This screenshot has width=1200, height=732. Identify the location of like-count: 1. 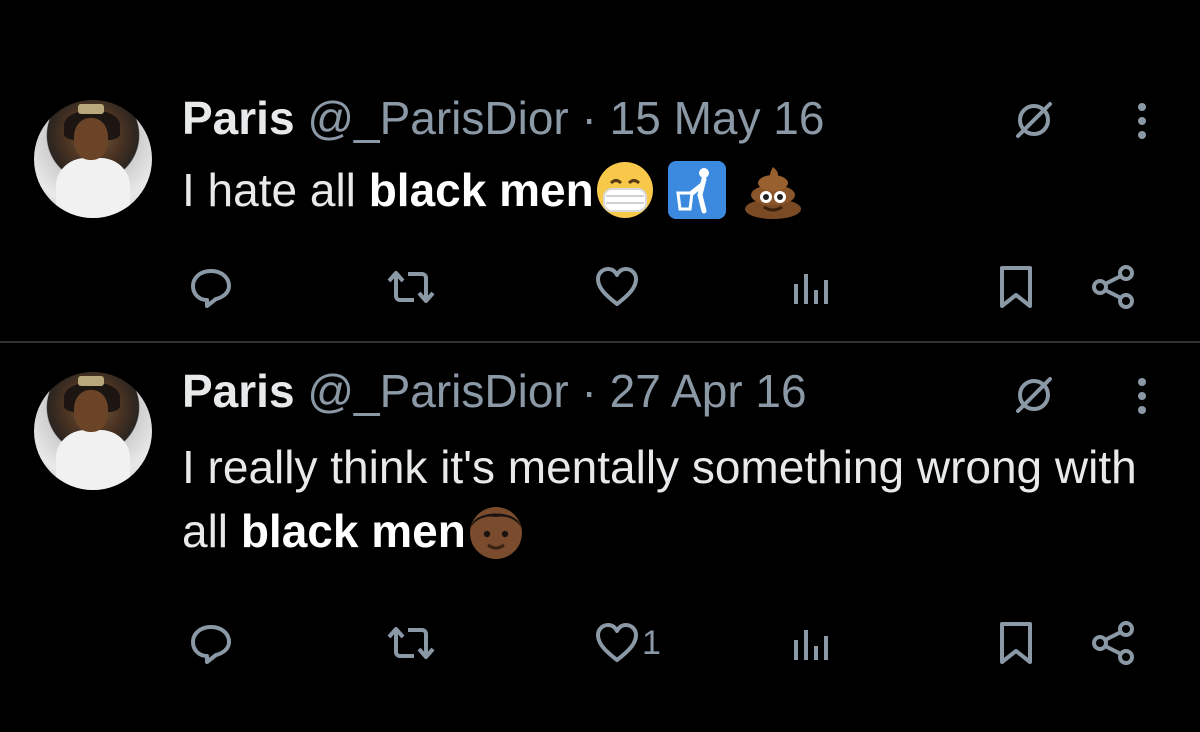
(651, 642).